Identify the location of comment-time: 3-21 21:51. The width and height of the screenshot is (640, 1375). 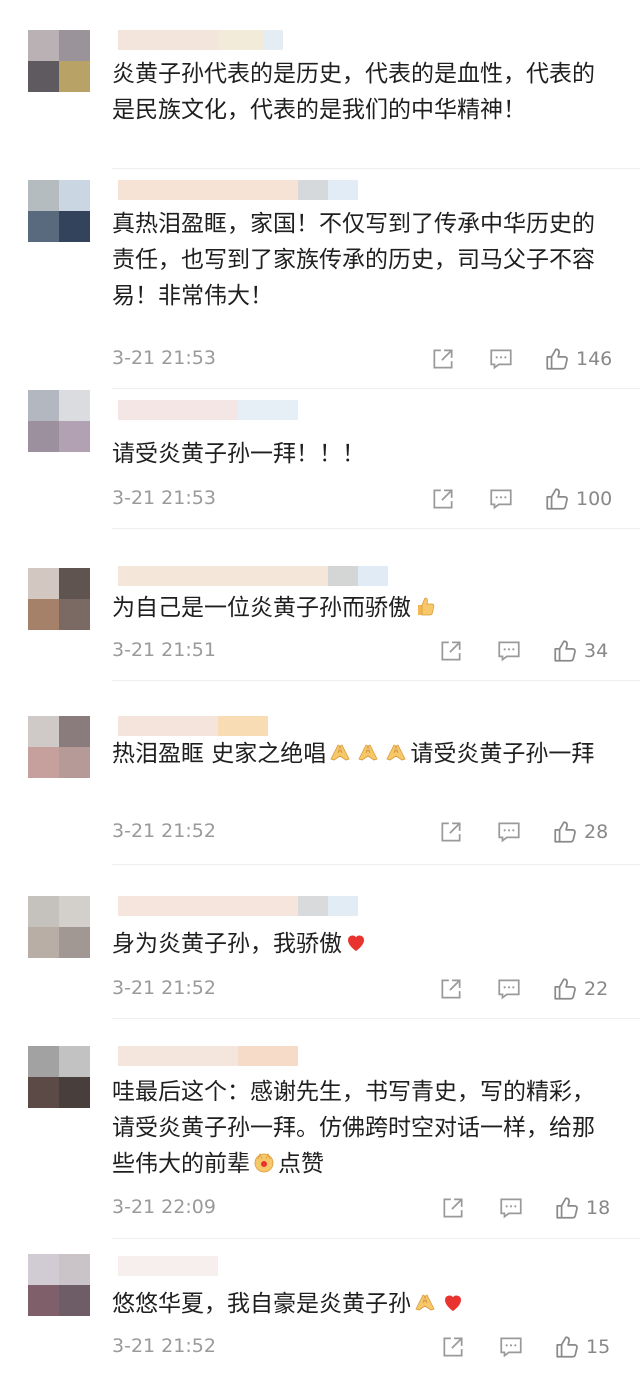
(164, 650).